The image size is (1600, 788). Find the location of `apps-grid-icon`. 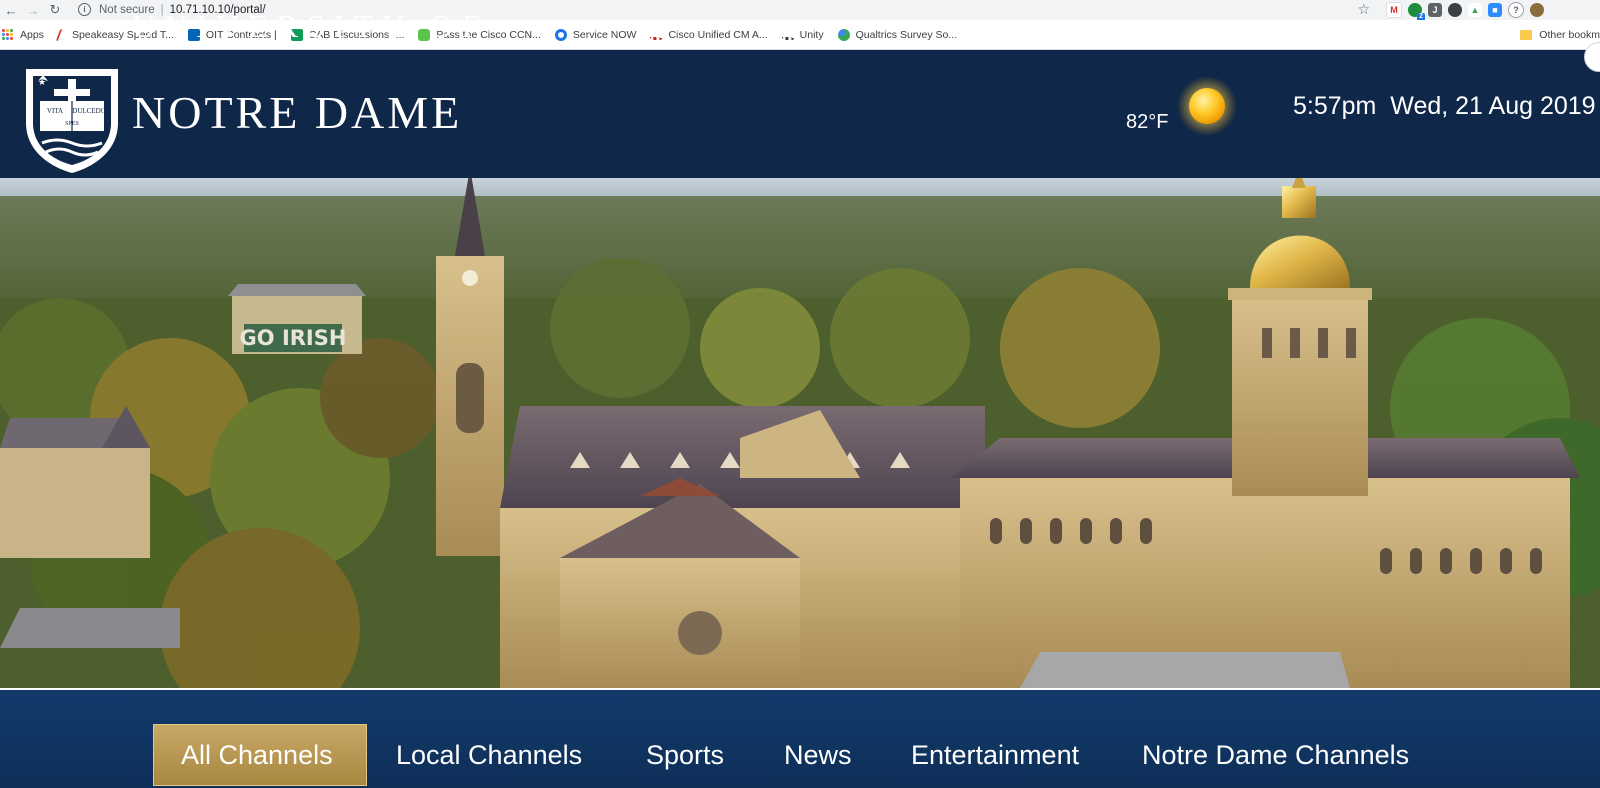

apps-grid-icon is located at coordinates (8, 34).